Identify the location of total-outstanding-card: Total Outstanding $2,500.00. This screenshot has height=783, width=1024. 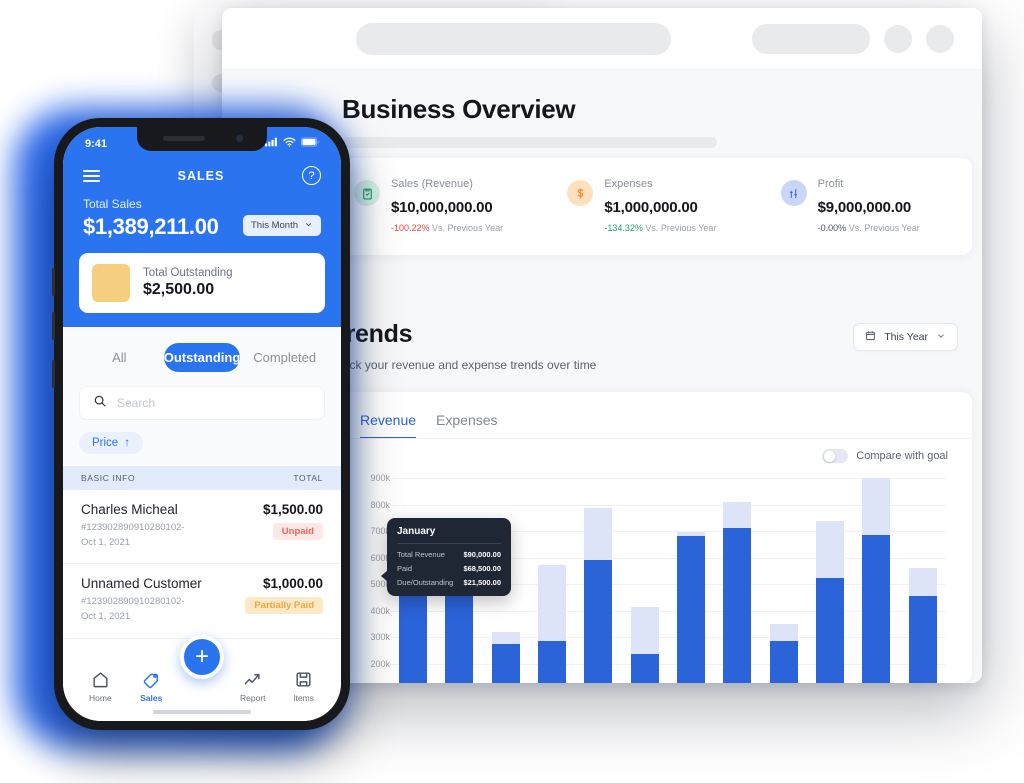
(202, 283).